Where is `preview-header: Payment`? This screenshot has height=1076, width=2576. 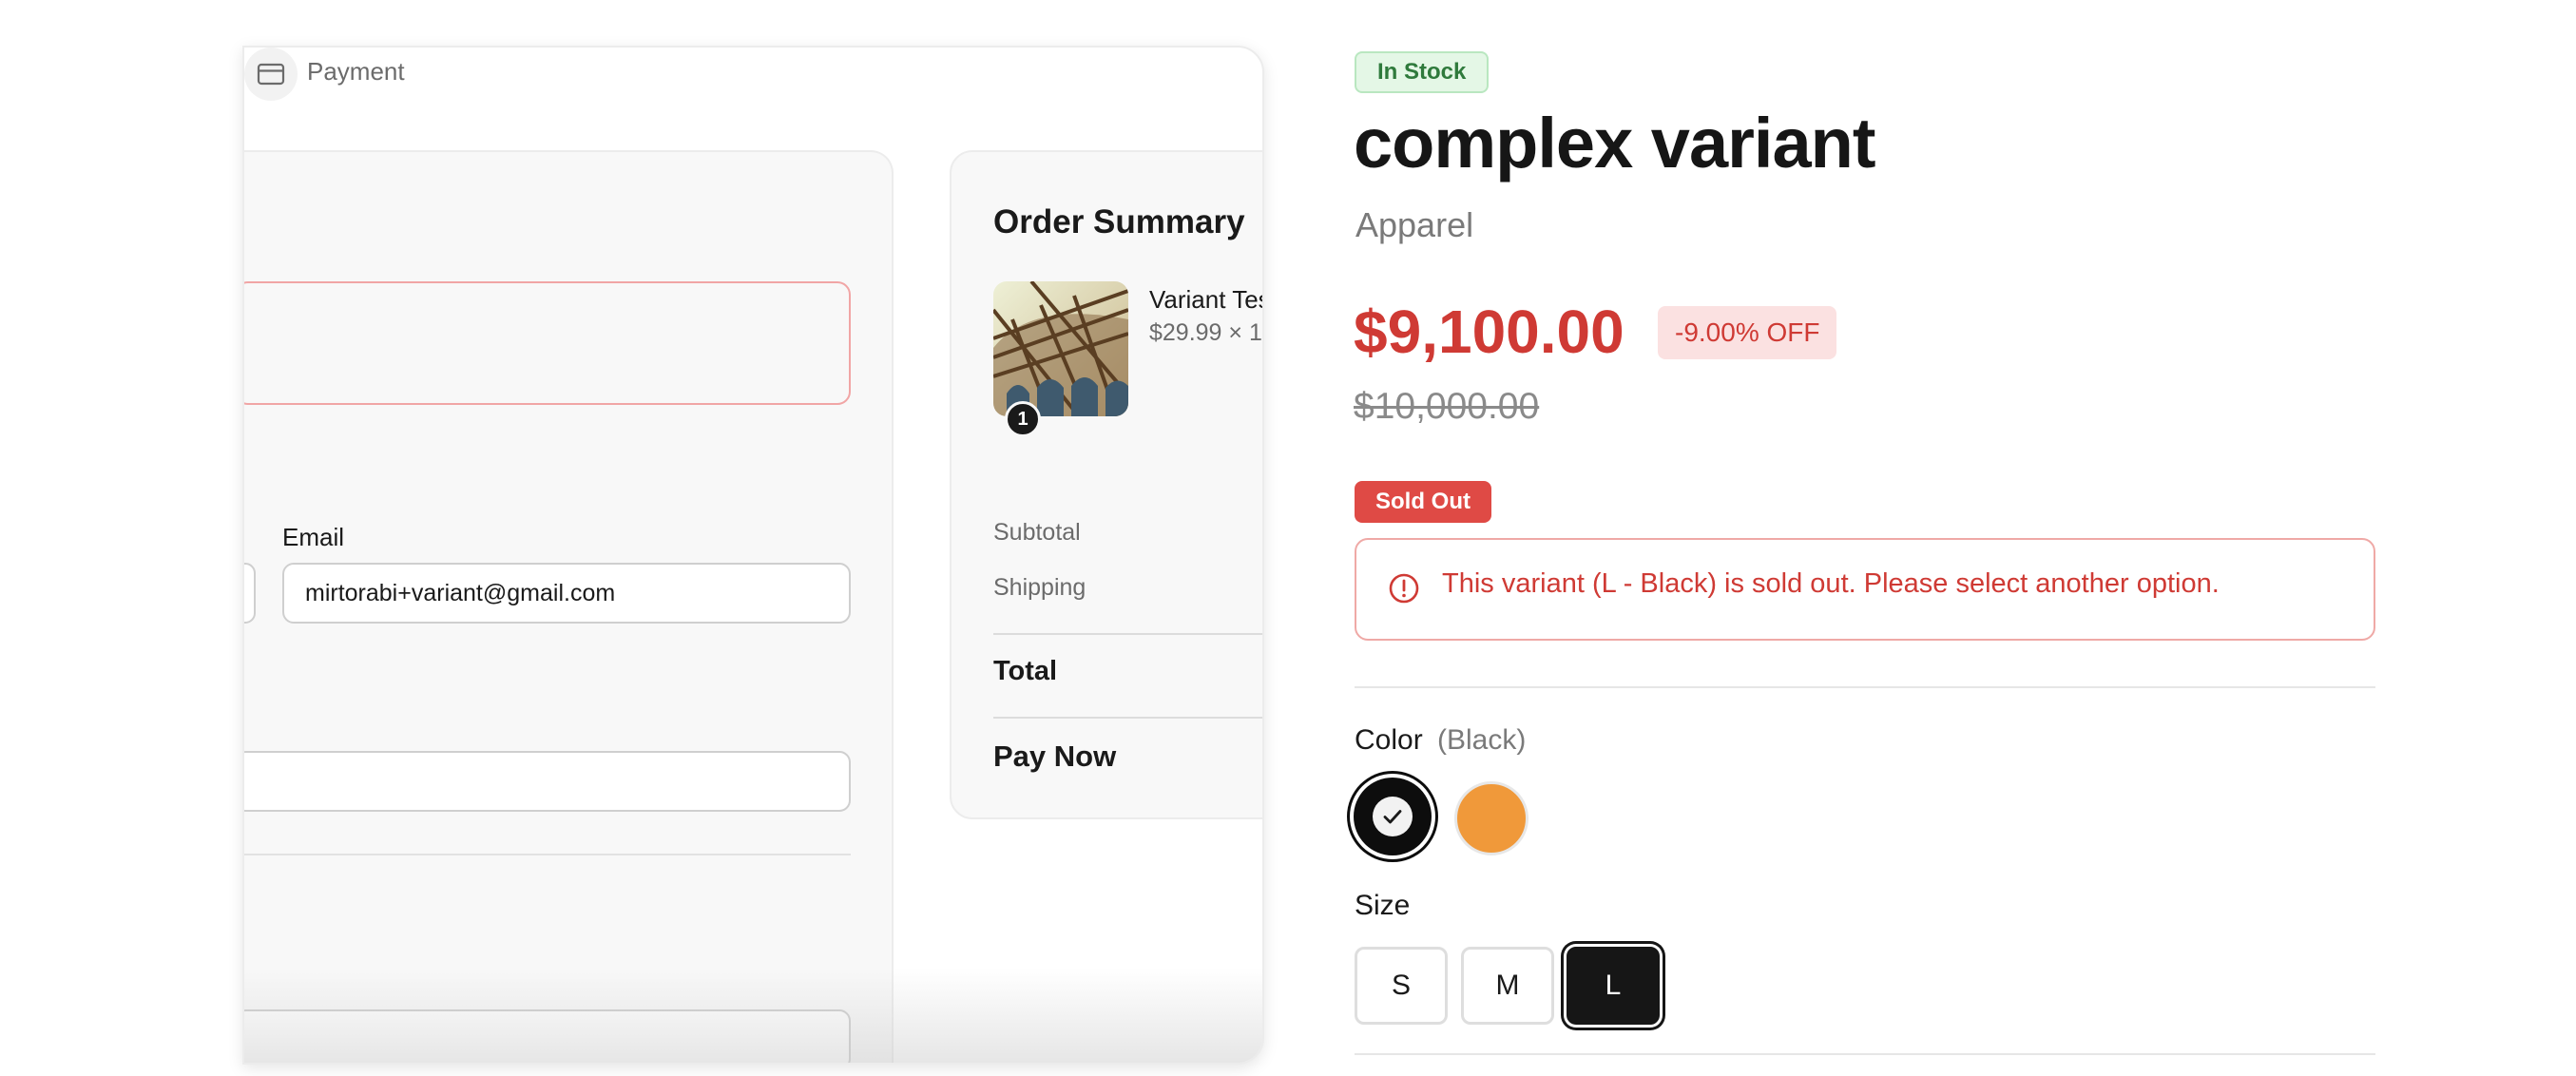 preview-header: Payment is located at coordinates (753, 90).